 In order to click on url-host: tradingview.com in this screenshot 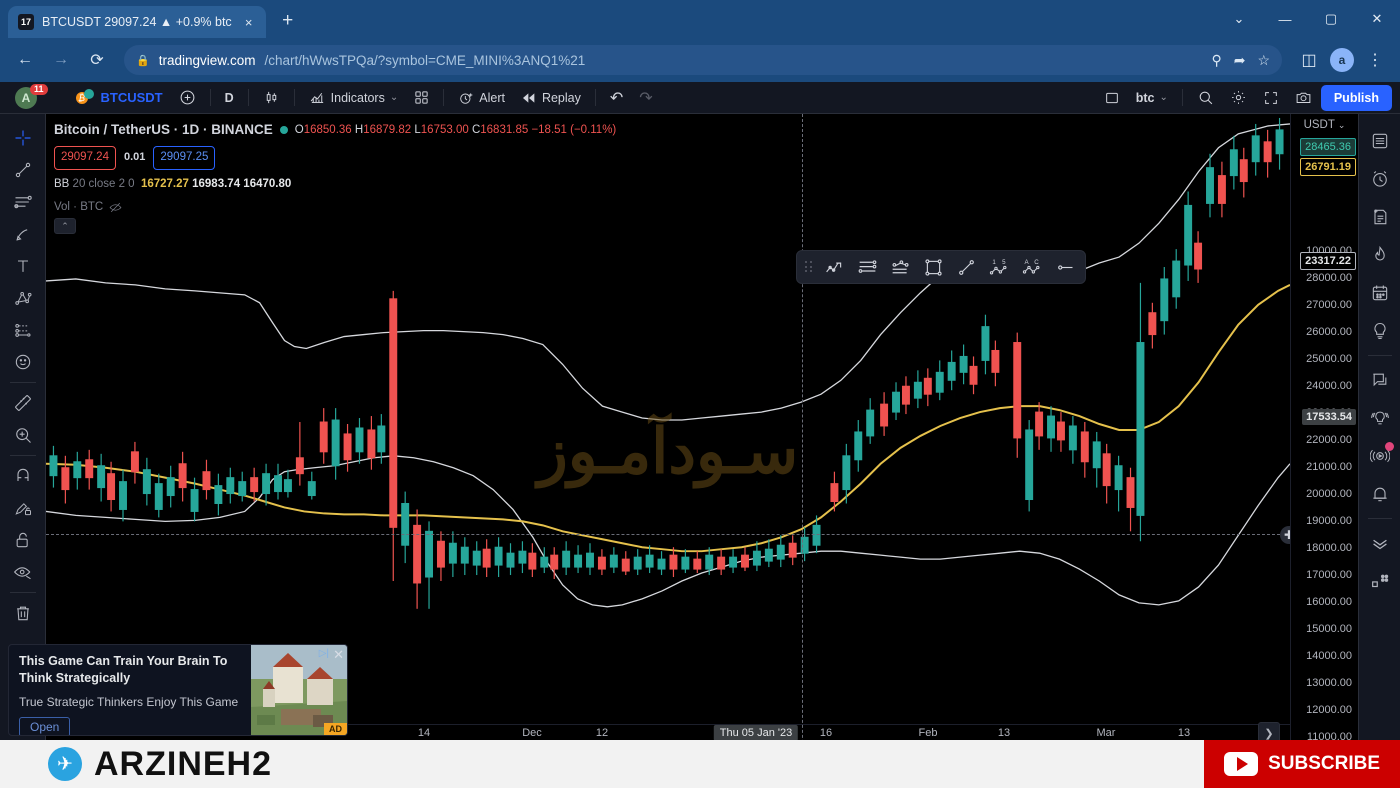, I will do `click(207, 60)`.